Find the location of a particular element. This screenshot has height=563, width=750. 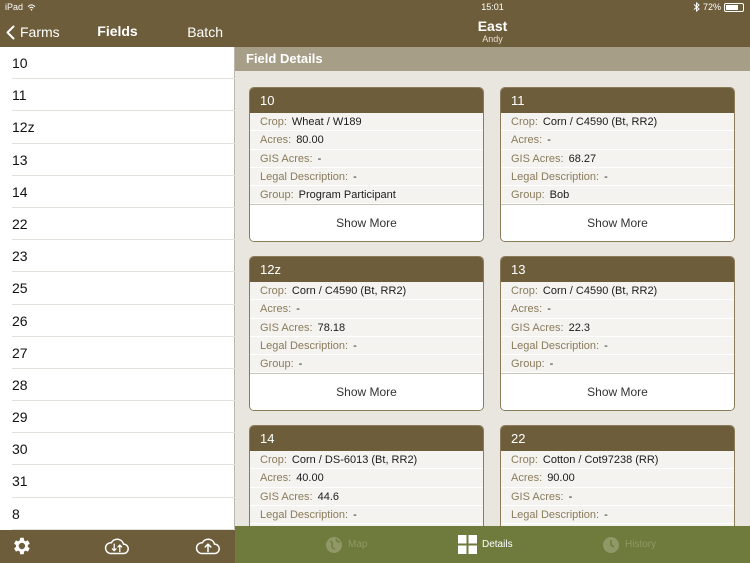

field-list-item: 28 is located at coordinates (117, 385).